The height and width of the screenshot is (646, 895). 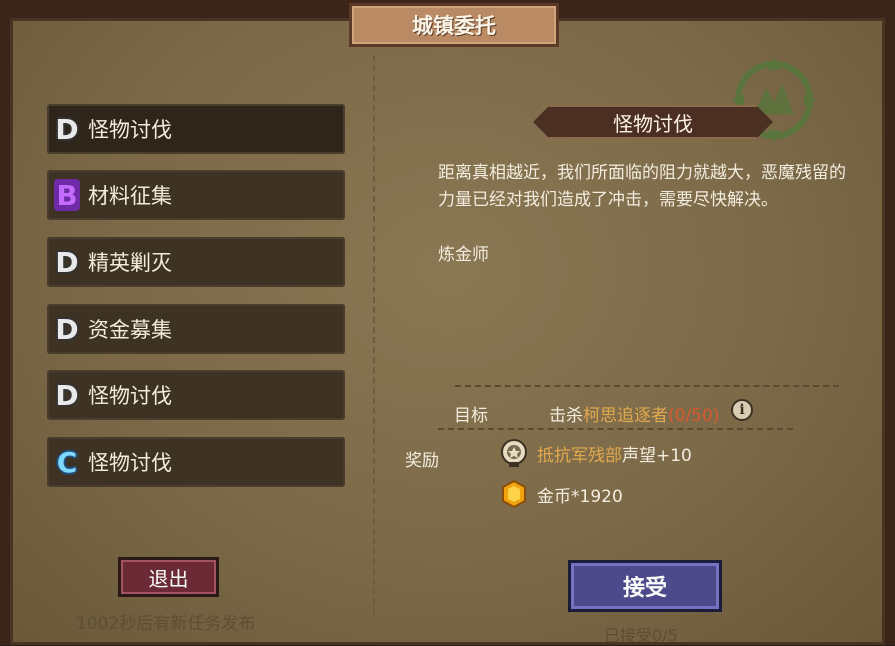 I want to click on accepted-count: 已接受0/5, so click(x=641, y=635).